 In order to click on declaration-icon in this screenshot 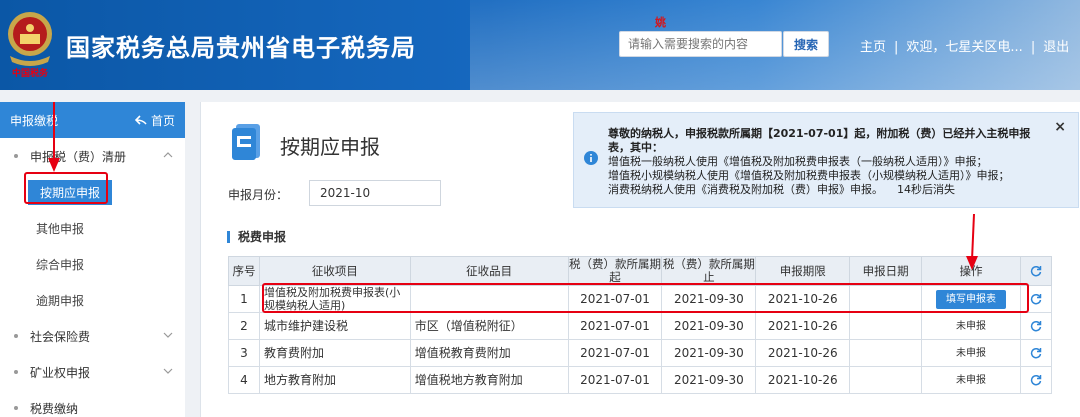, I will do `click(246, 142)`.